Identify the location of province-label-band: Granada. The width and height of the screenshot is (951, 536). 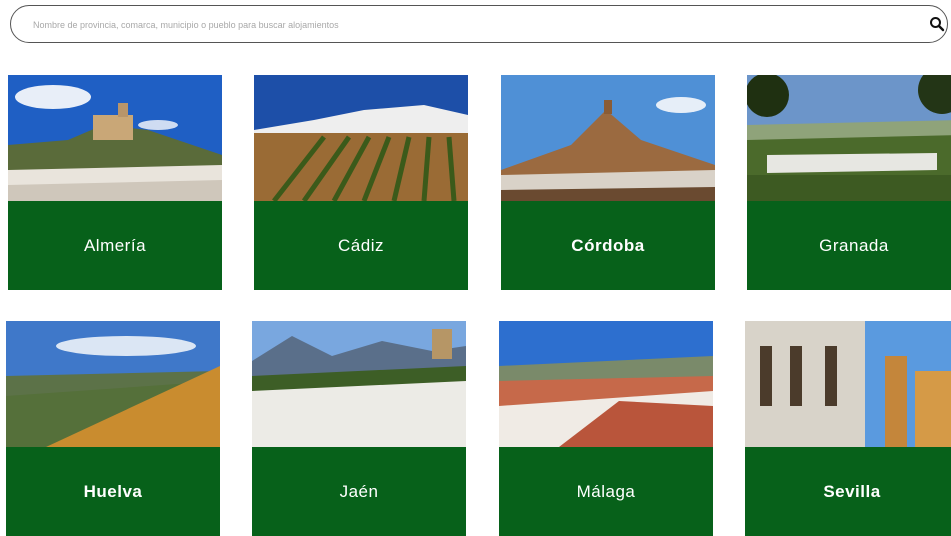
(849, 245).